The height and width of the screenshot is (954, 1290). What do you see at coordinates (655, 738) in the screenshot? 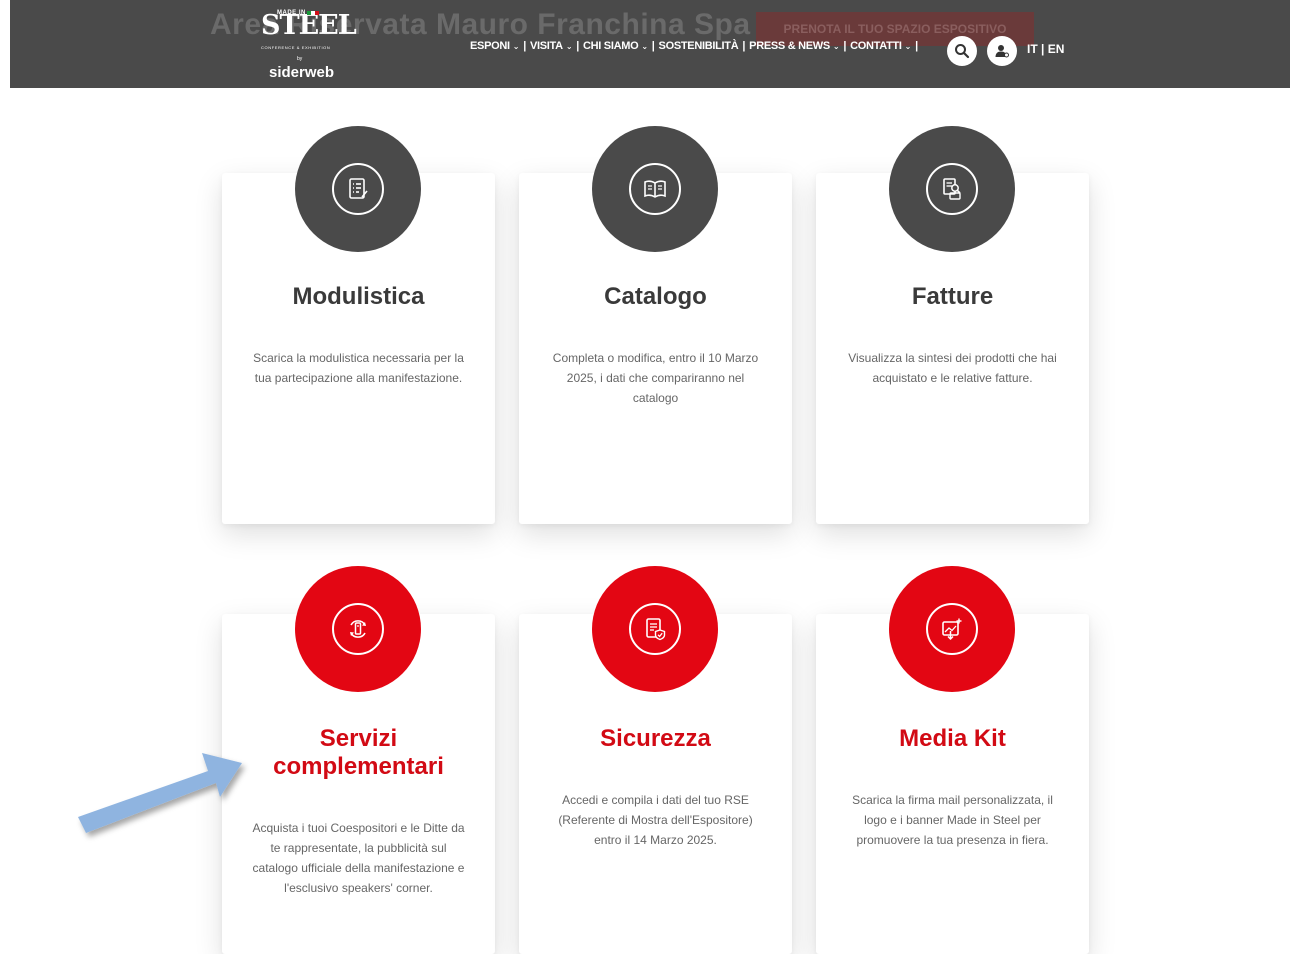
I see `card-title: Sicurezza` at bounding box center [655, 738].